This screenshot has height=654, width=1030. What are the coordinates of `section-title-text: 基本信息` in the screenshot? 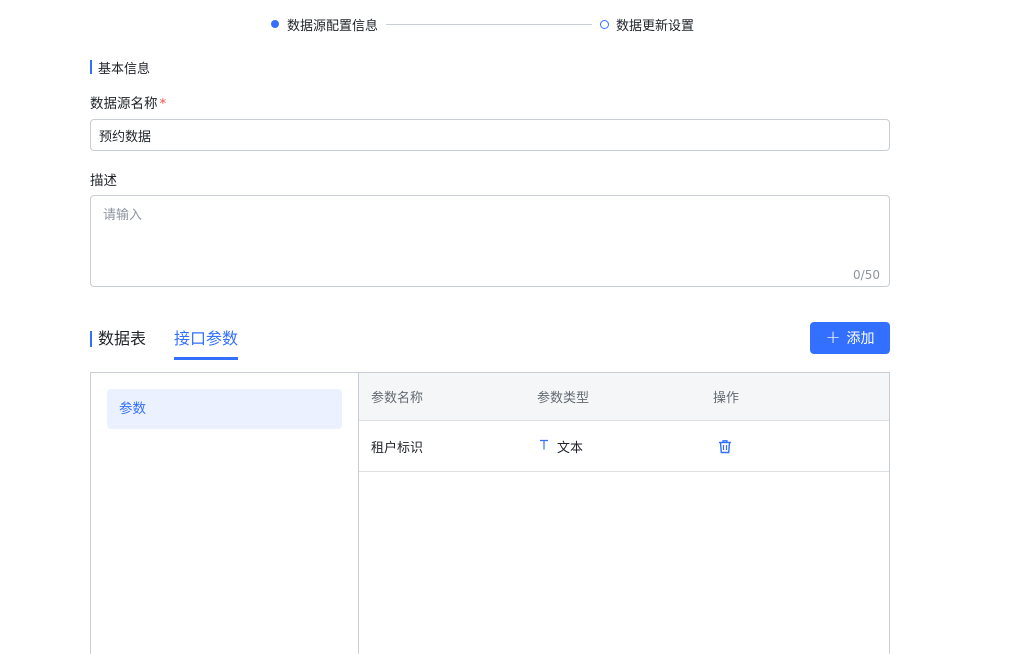 It's located at (124, 69).